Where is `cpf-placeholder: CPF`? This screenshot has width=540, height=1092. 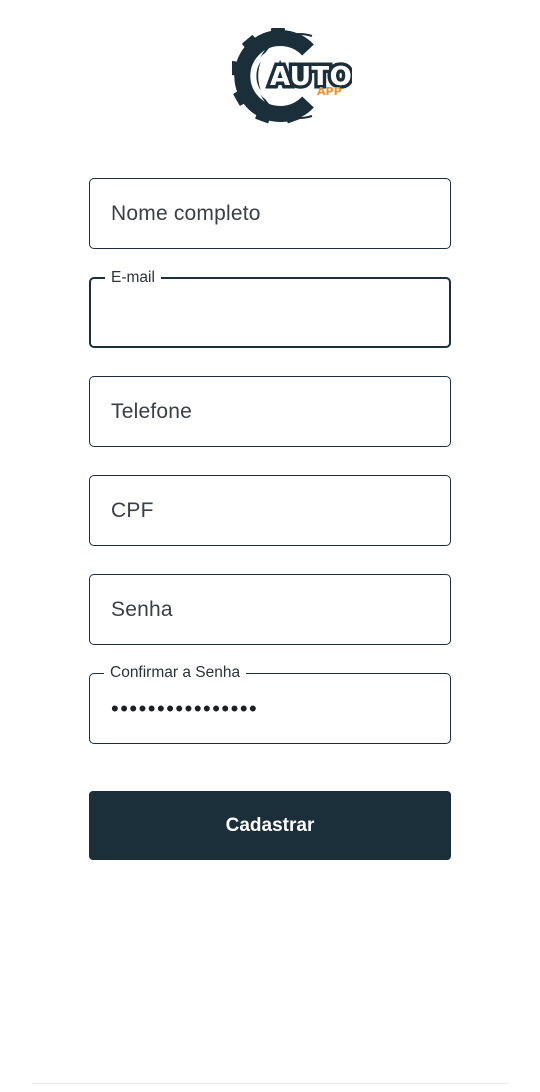 cpf-placeholder: CPF is located at coordinates (132, 510).